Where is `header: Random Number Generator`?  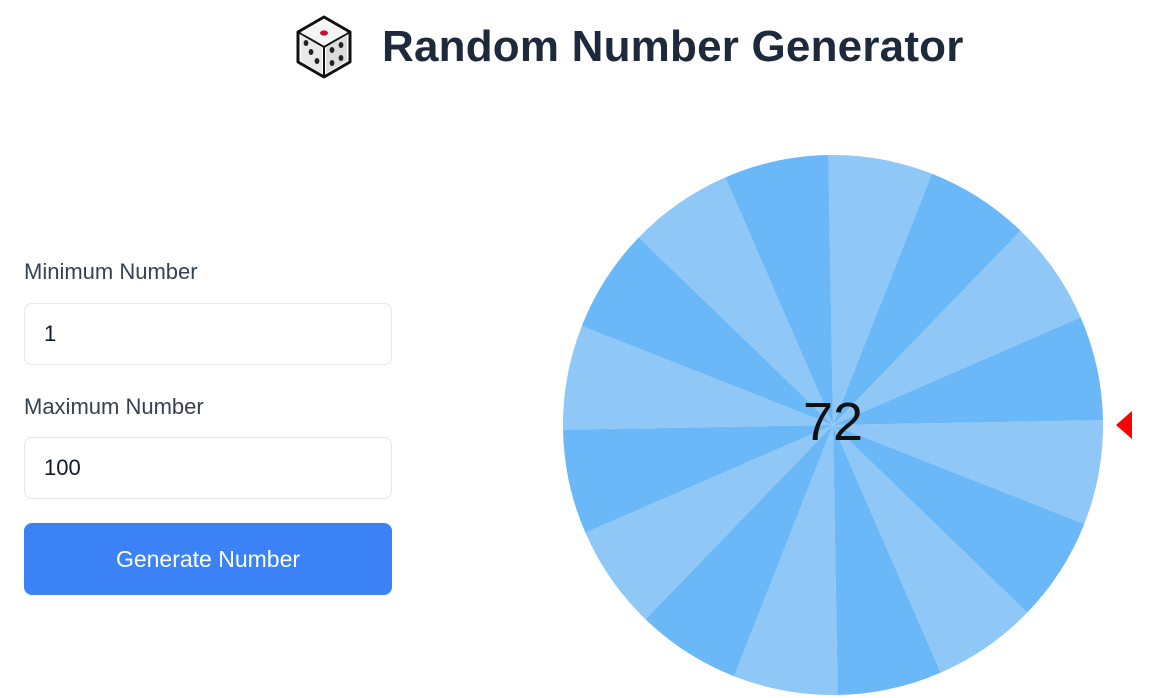
header: Random Number Generator is located at coordinates (588, 48).